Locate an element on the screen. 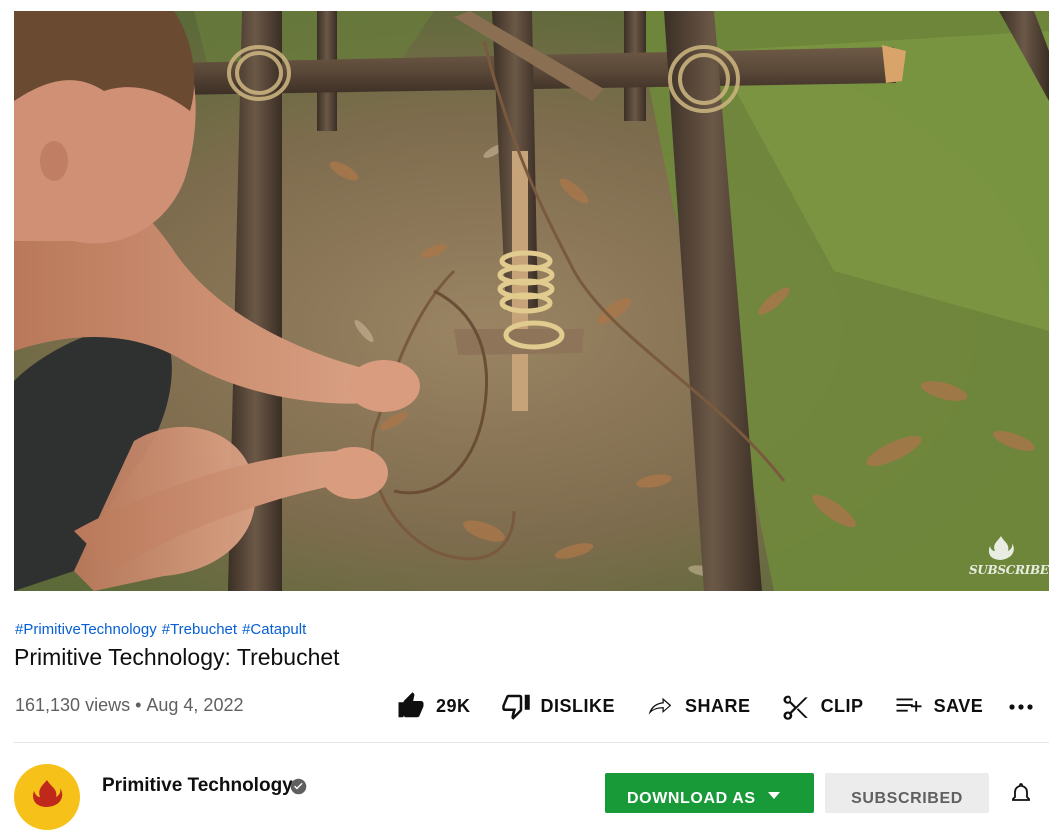 The height and width of the screenshot is (830, 1050). more-actions-button is located at coordinates (1021, 707).